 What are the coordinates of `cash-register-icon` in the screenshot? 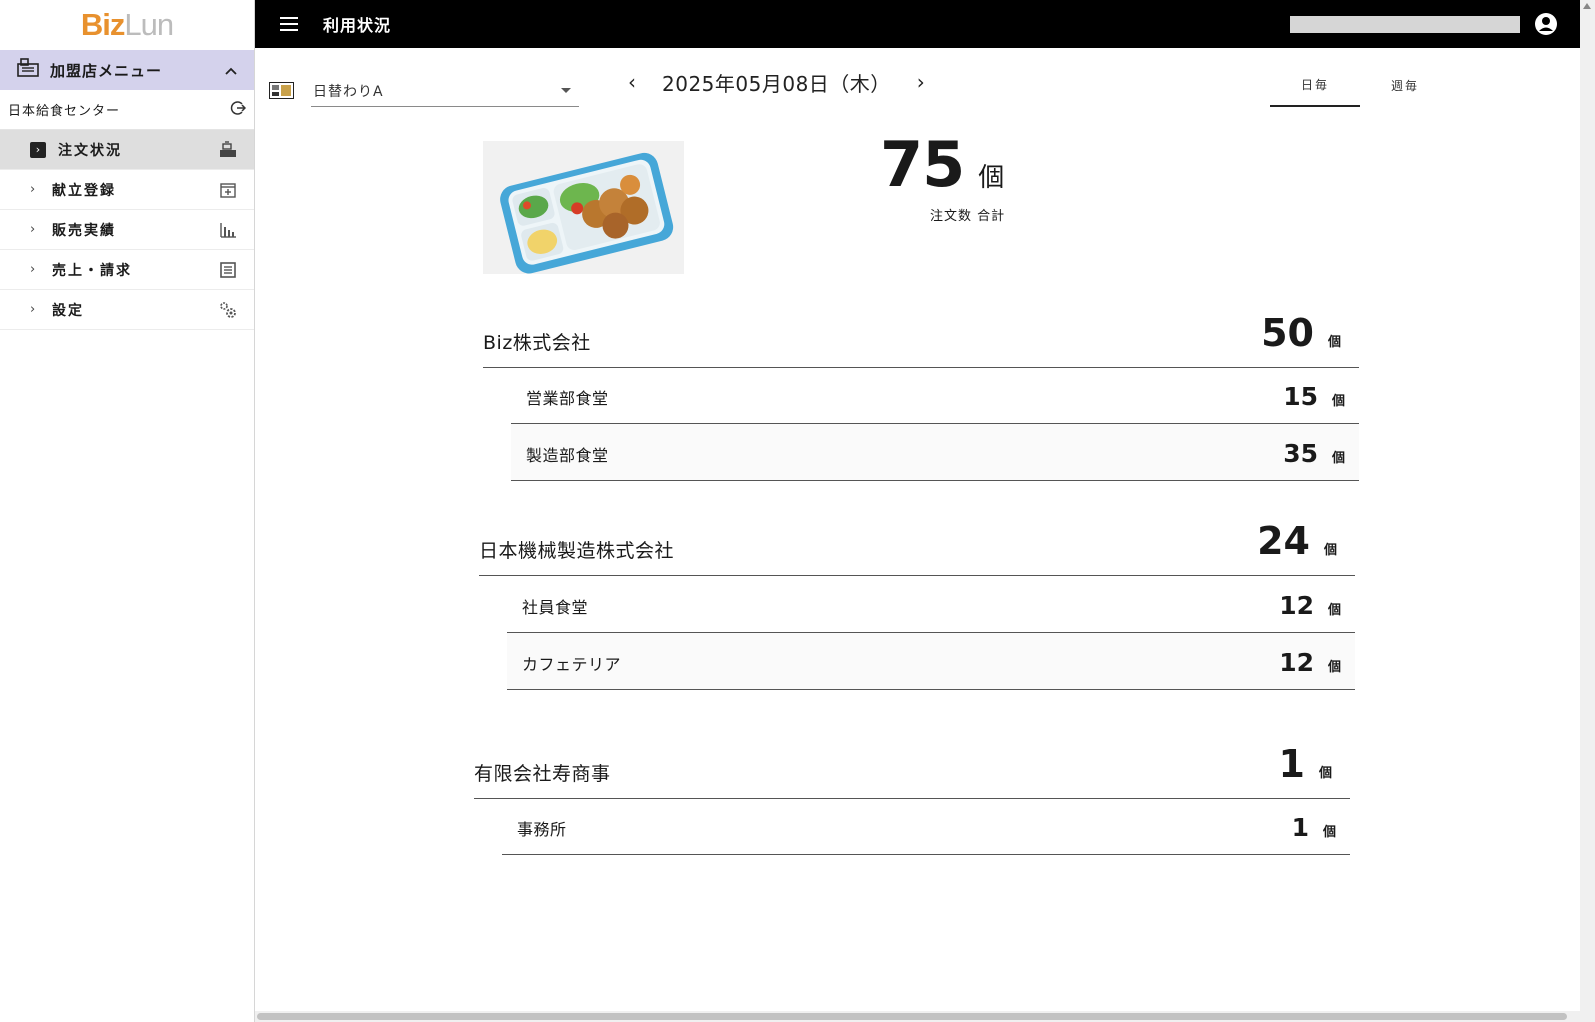 It's located at (228, 150).